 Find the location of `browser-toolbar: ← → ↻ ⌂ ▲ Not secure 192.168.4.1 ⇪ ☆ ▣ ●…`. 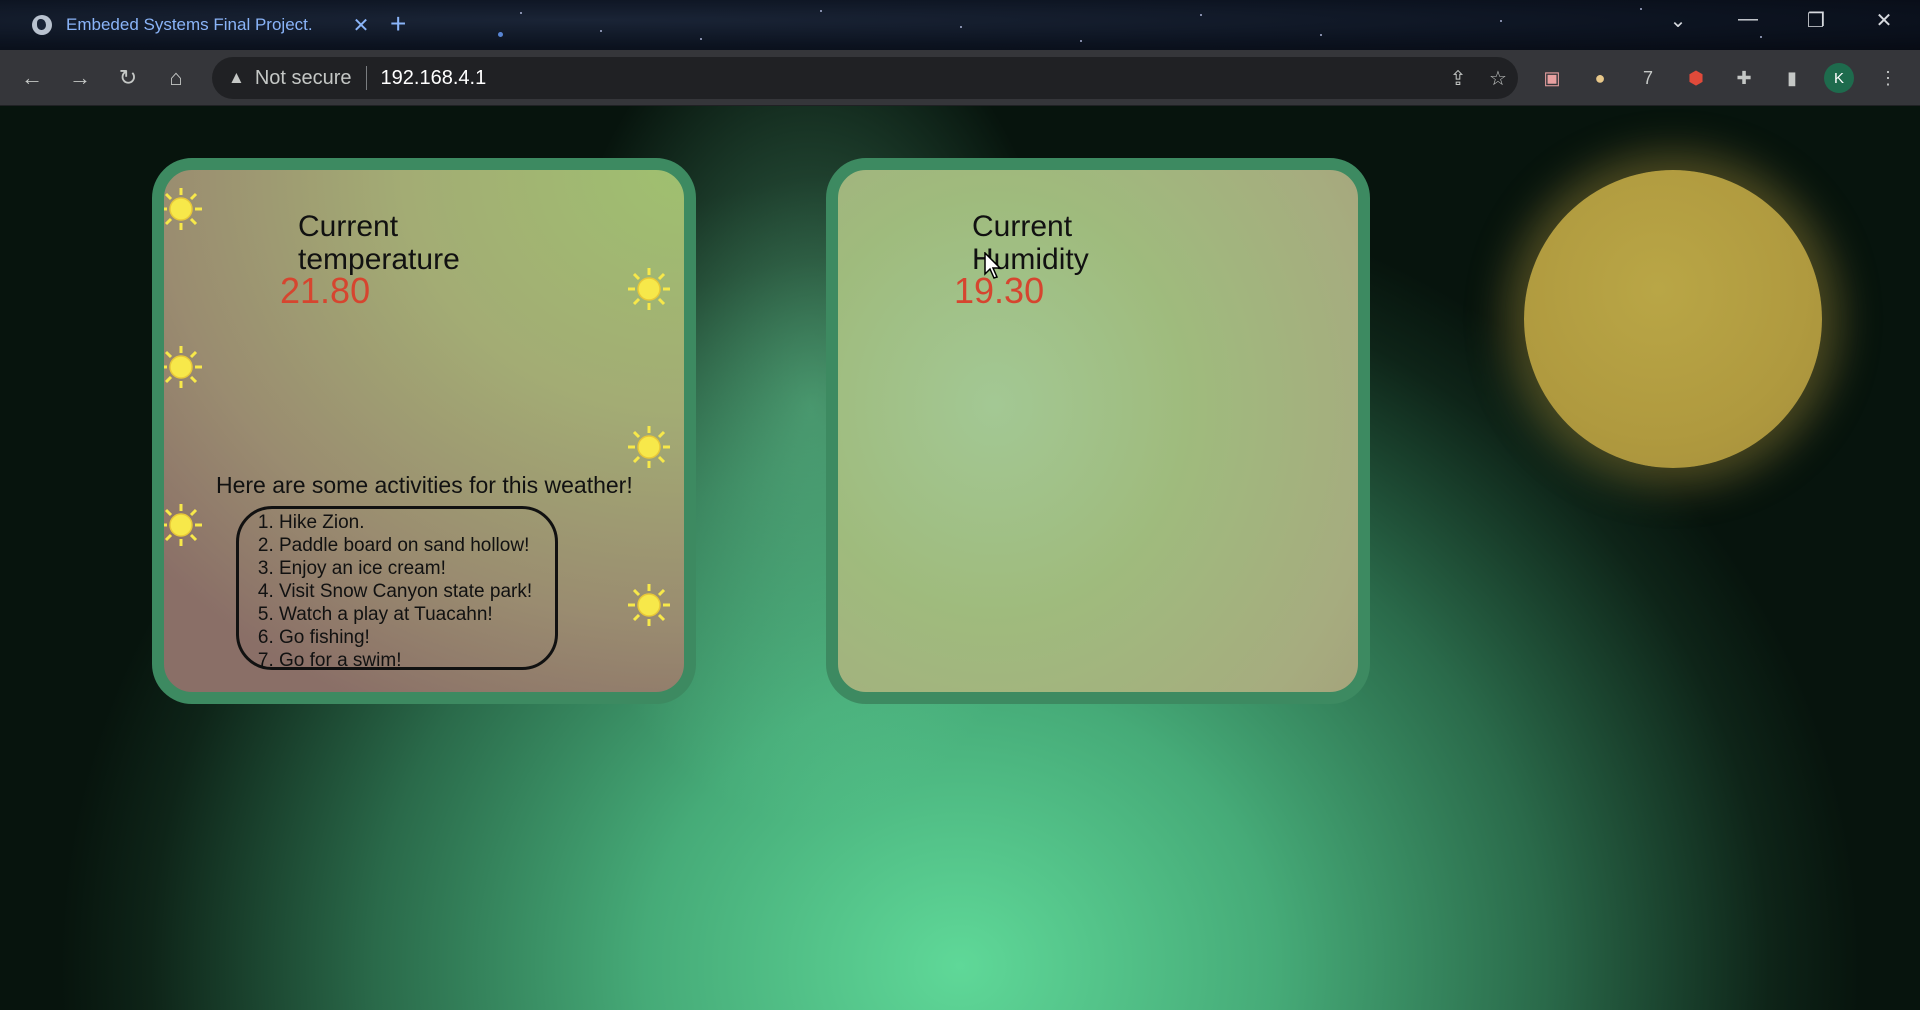

browser-toolbar: ← → ↻ ⌂ ▲ Not secure 192.168.4.1 ⇪ ☆ ▣ ●… is located at coordinates (960, 78).